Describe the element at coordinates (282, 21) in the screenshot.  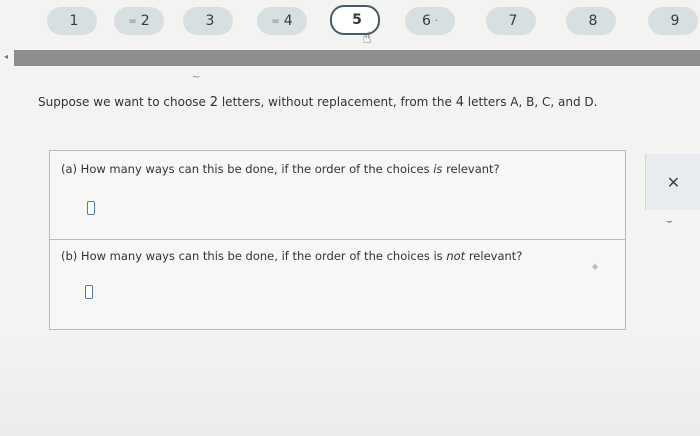
I see `step-4-button: = 4` at that location.